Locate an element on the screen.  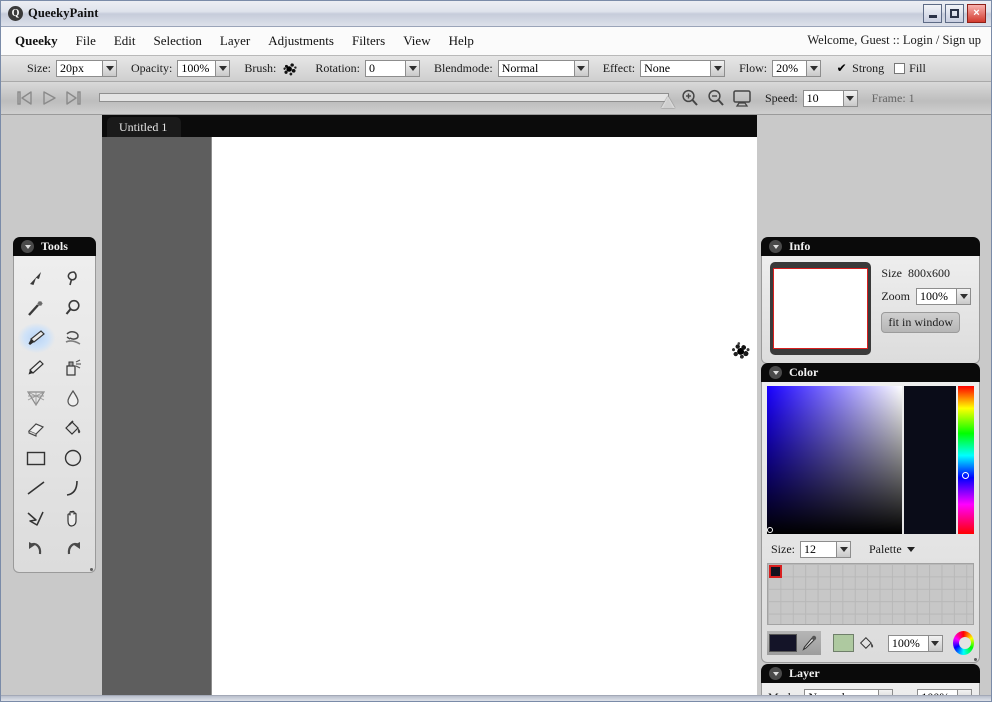
menu-item-filters: Filters is located at coordinates (368, 41).